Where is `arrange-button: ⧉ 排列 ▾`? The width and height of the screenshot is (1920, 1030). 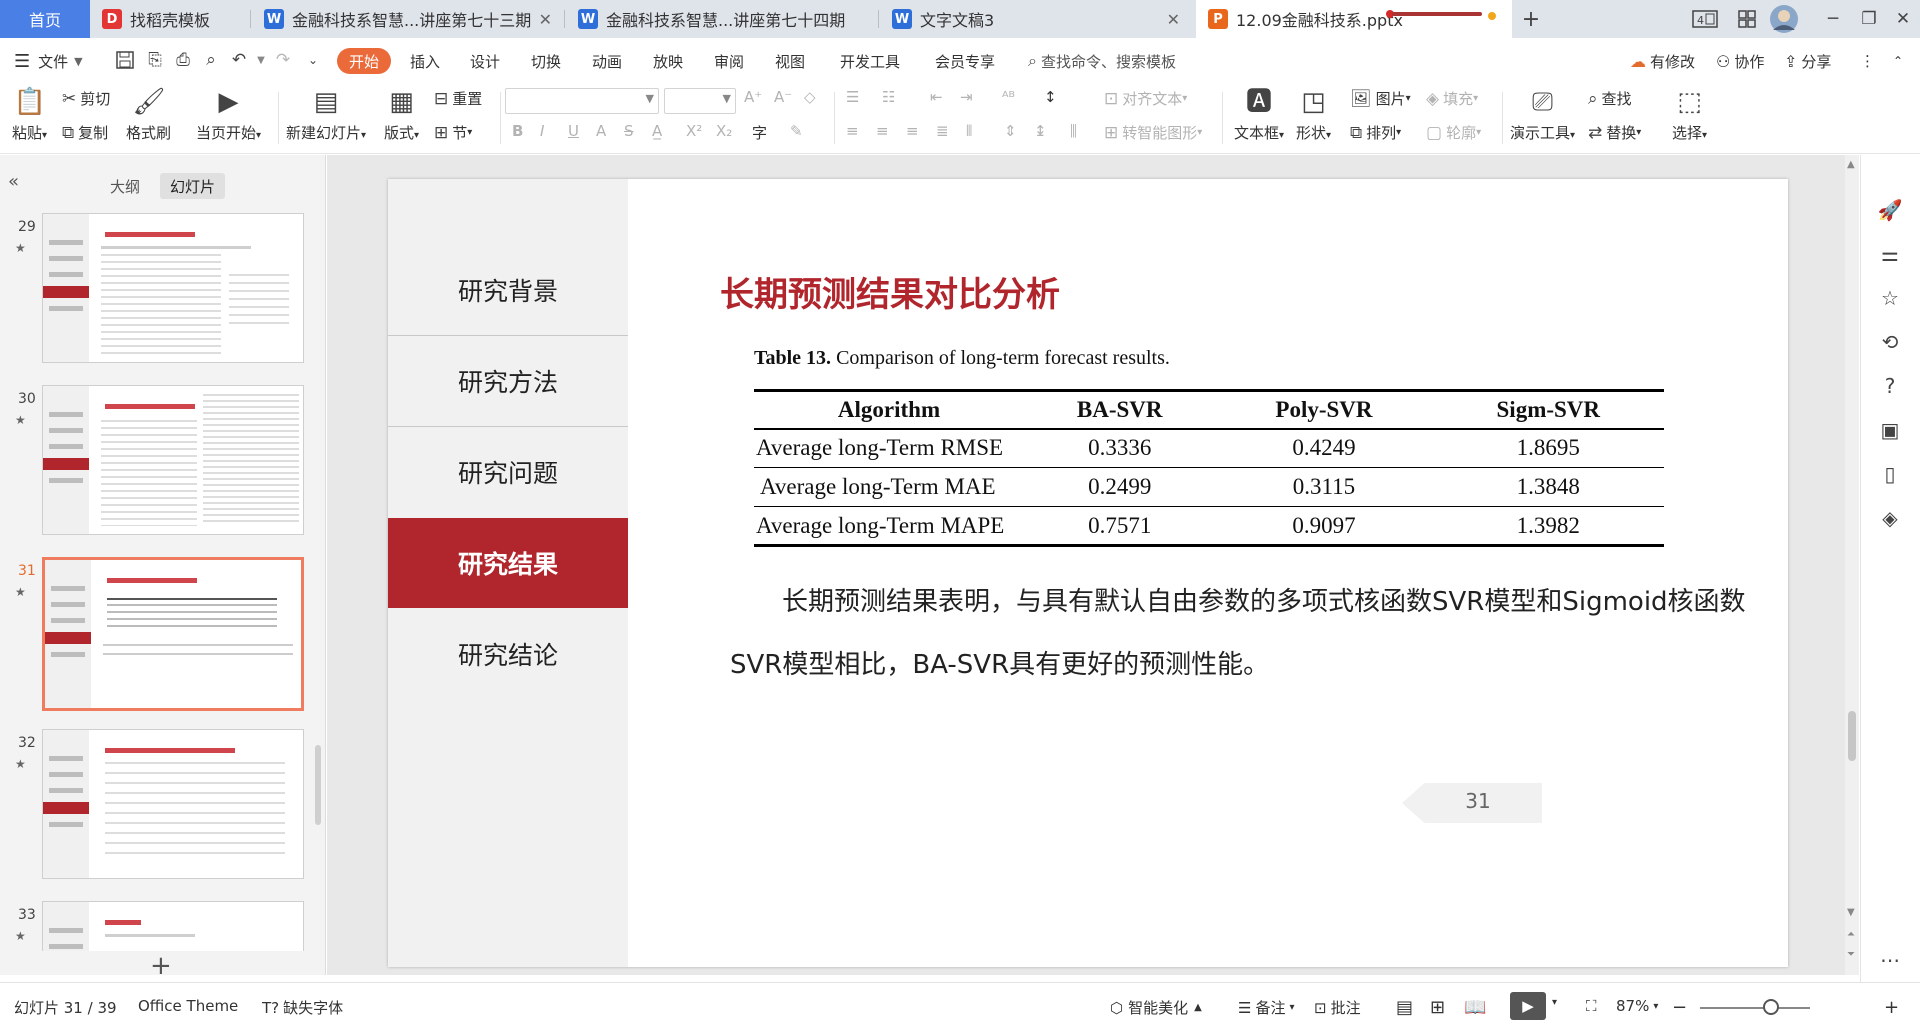
arrange-button: ⧉ 排列 ▾ is located at coordinates (1375, 132).